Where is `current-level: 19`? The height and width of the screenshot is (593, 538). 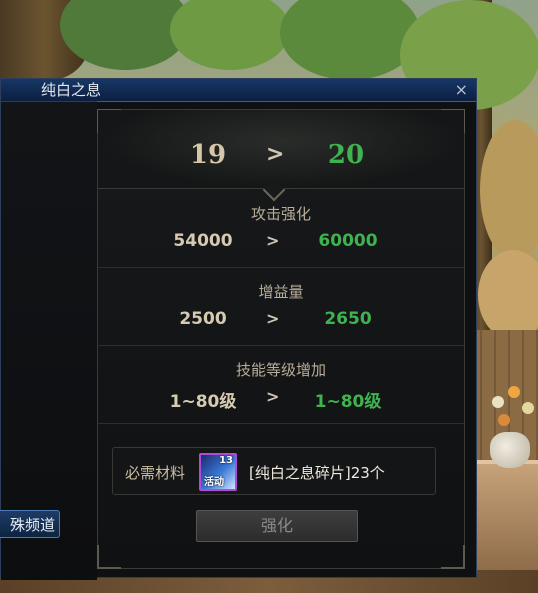 current-level: 19 is located at coordinates (208, 155).